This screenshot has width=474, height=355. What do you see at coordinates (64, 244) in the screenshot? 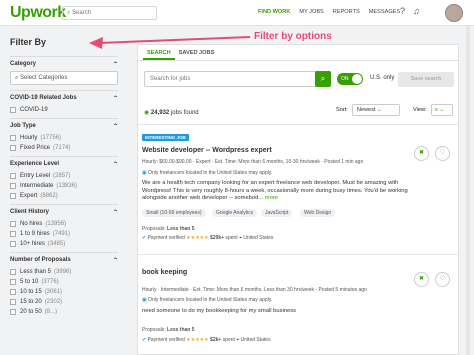
I see `client-history-option: 10+ hires (3485)` at bounding box center [64, 244].